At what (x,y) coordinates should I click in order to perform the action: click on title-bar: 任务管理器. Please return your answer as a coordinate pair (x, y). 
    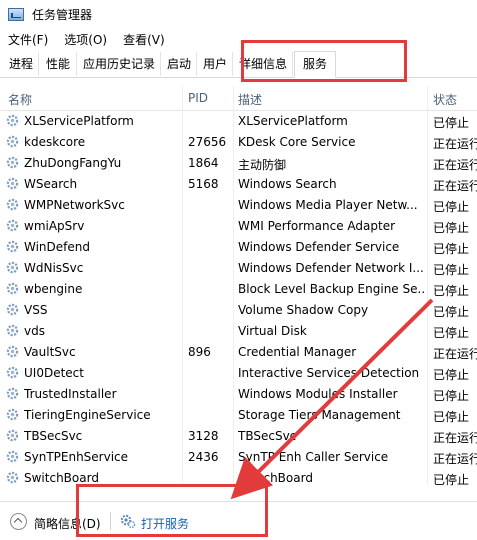
    Looking at the image, I should click on (238, 14).